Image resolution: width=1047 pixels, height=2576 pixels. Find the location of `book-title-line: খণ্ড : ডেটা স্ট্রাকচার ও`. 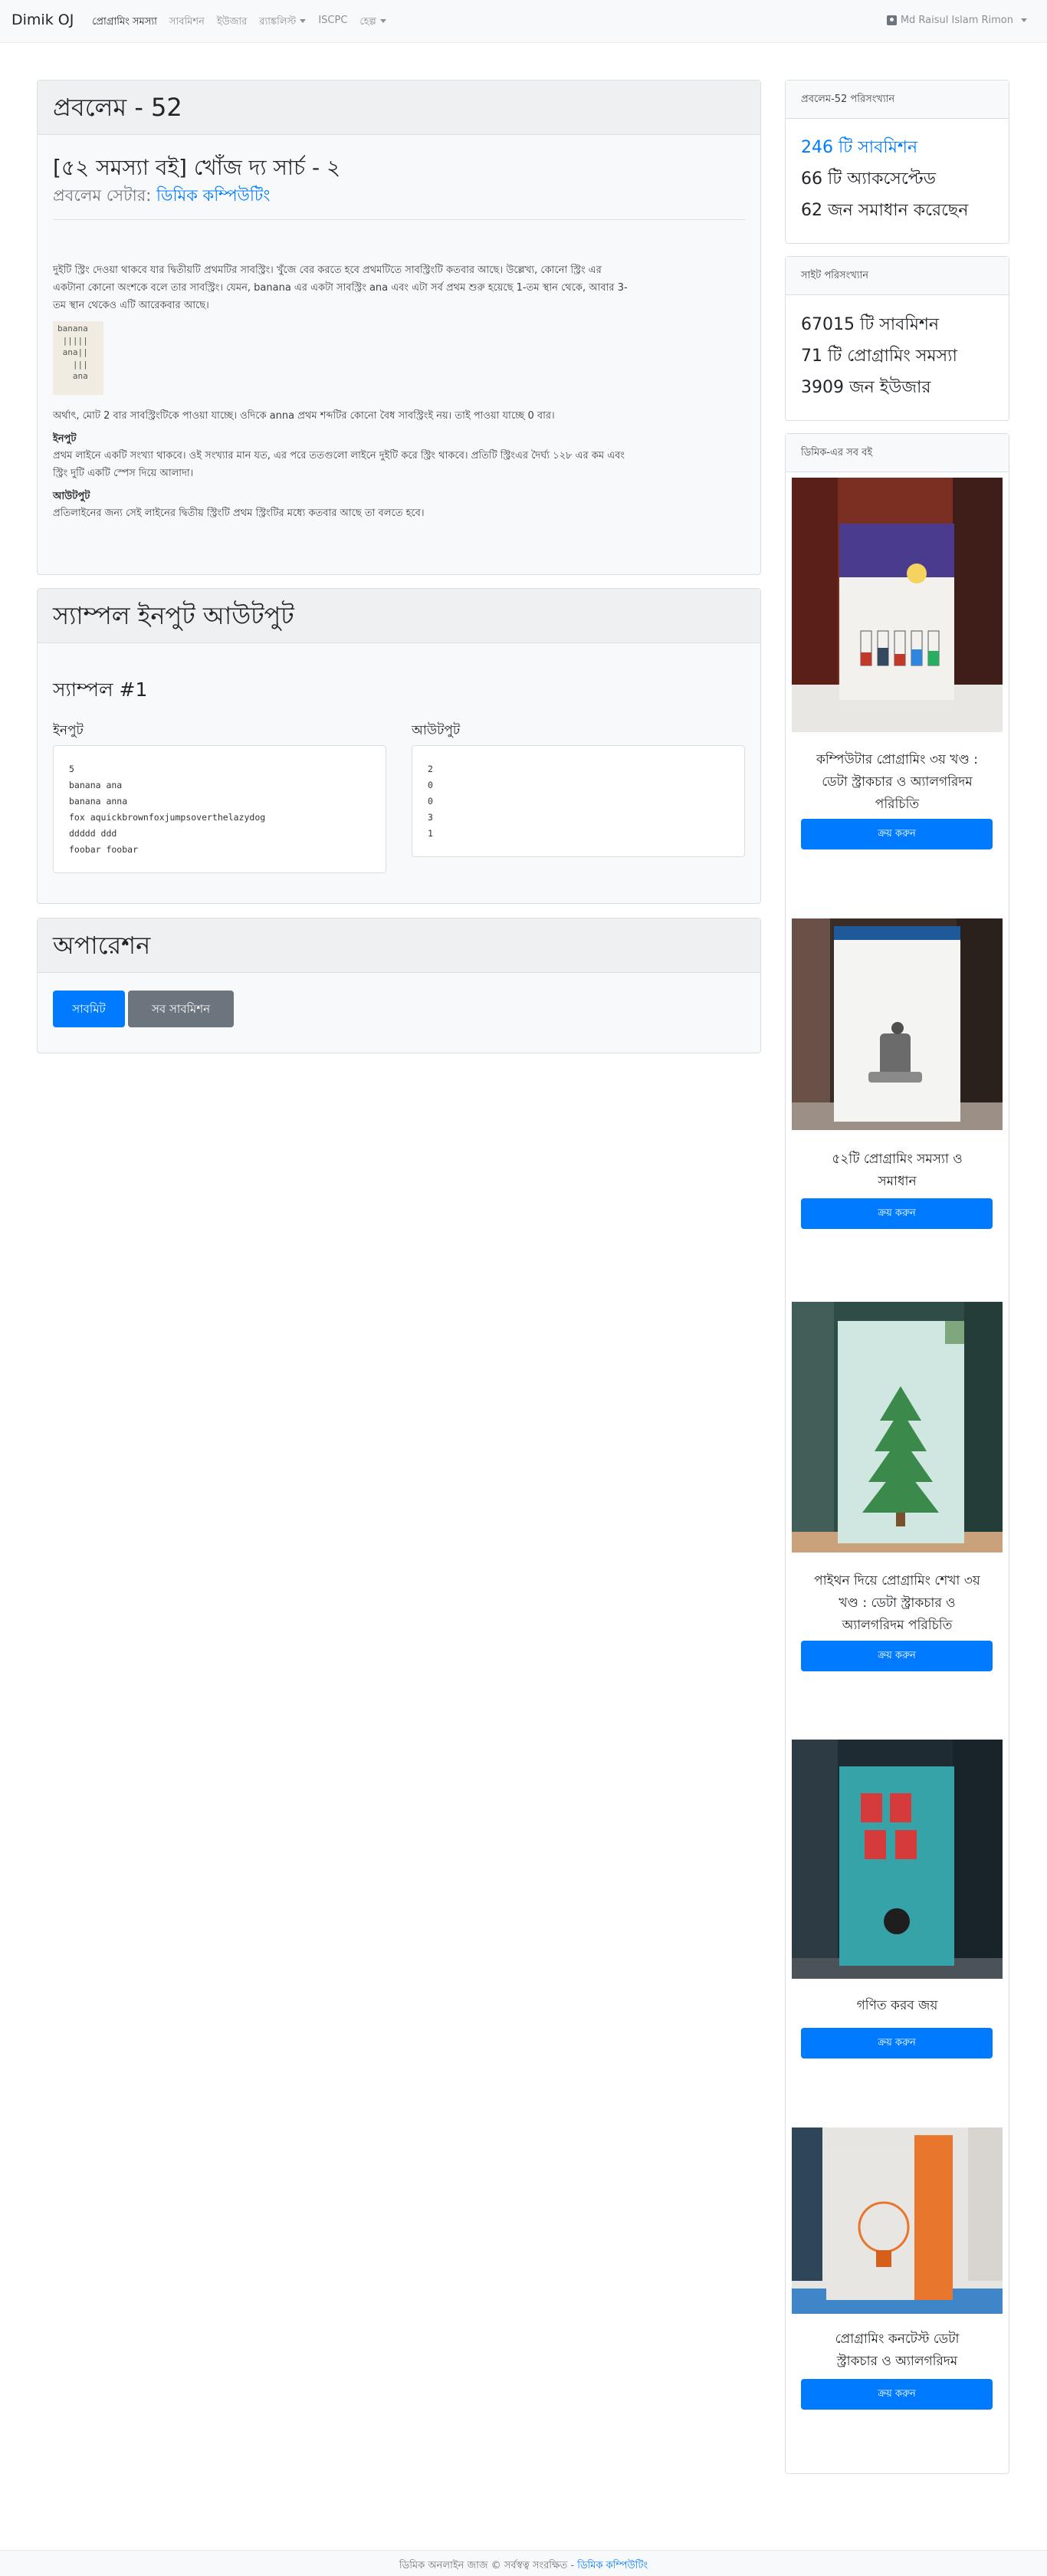

book-title-line: খণ্ড : ডেটা স্ট্রাকচার ও is located at coordinates (897, 1603).